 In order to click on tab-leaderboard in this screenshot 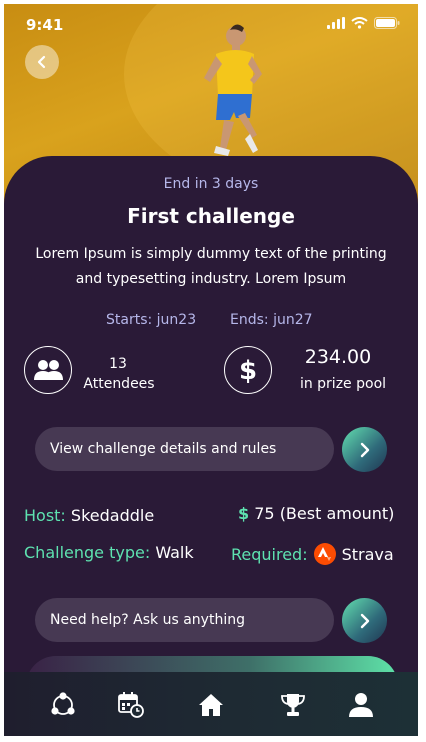, I will do `click(293, 705)`.